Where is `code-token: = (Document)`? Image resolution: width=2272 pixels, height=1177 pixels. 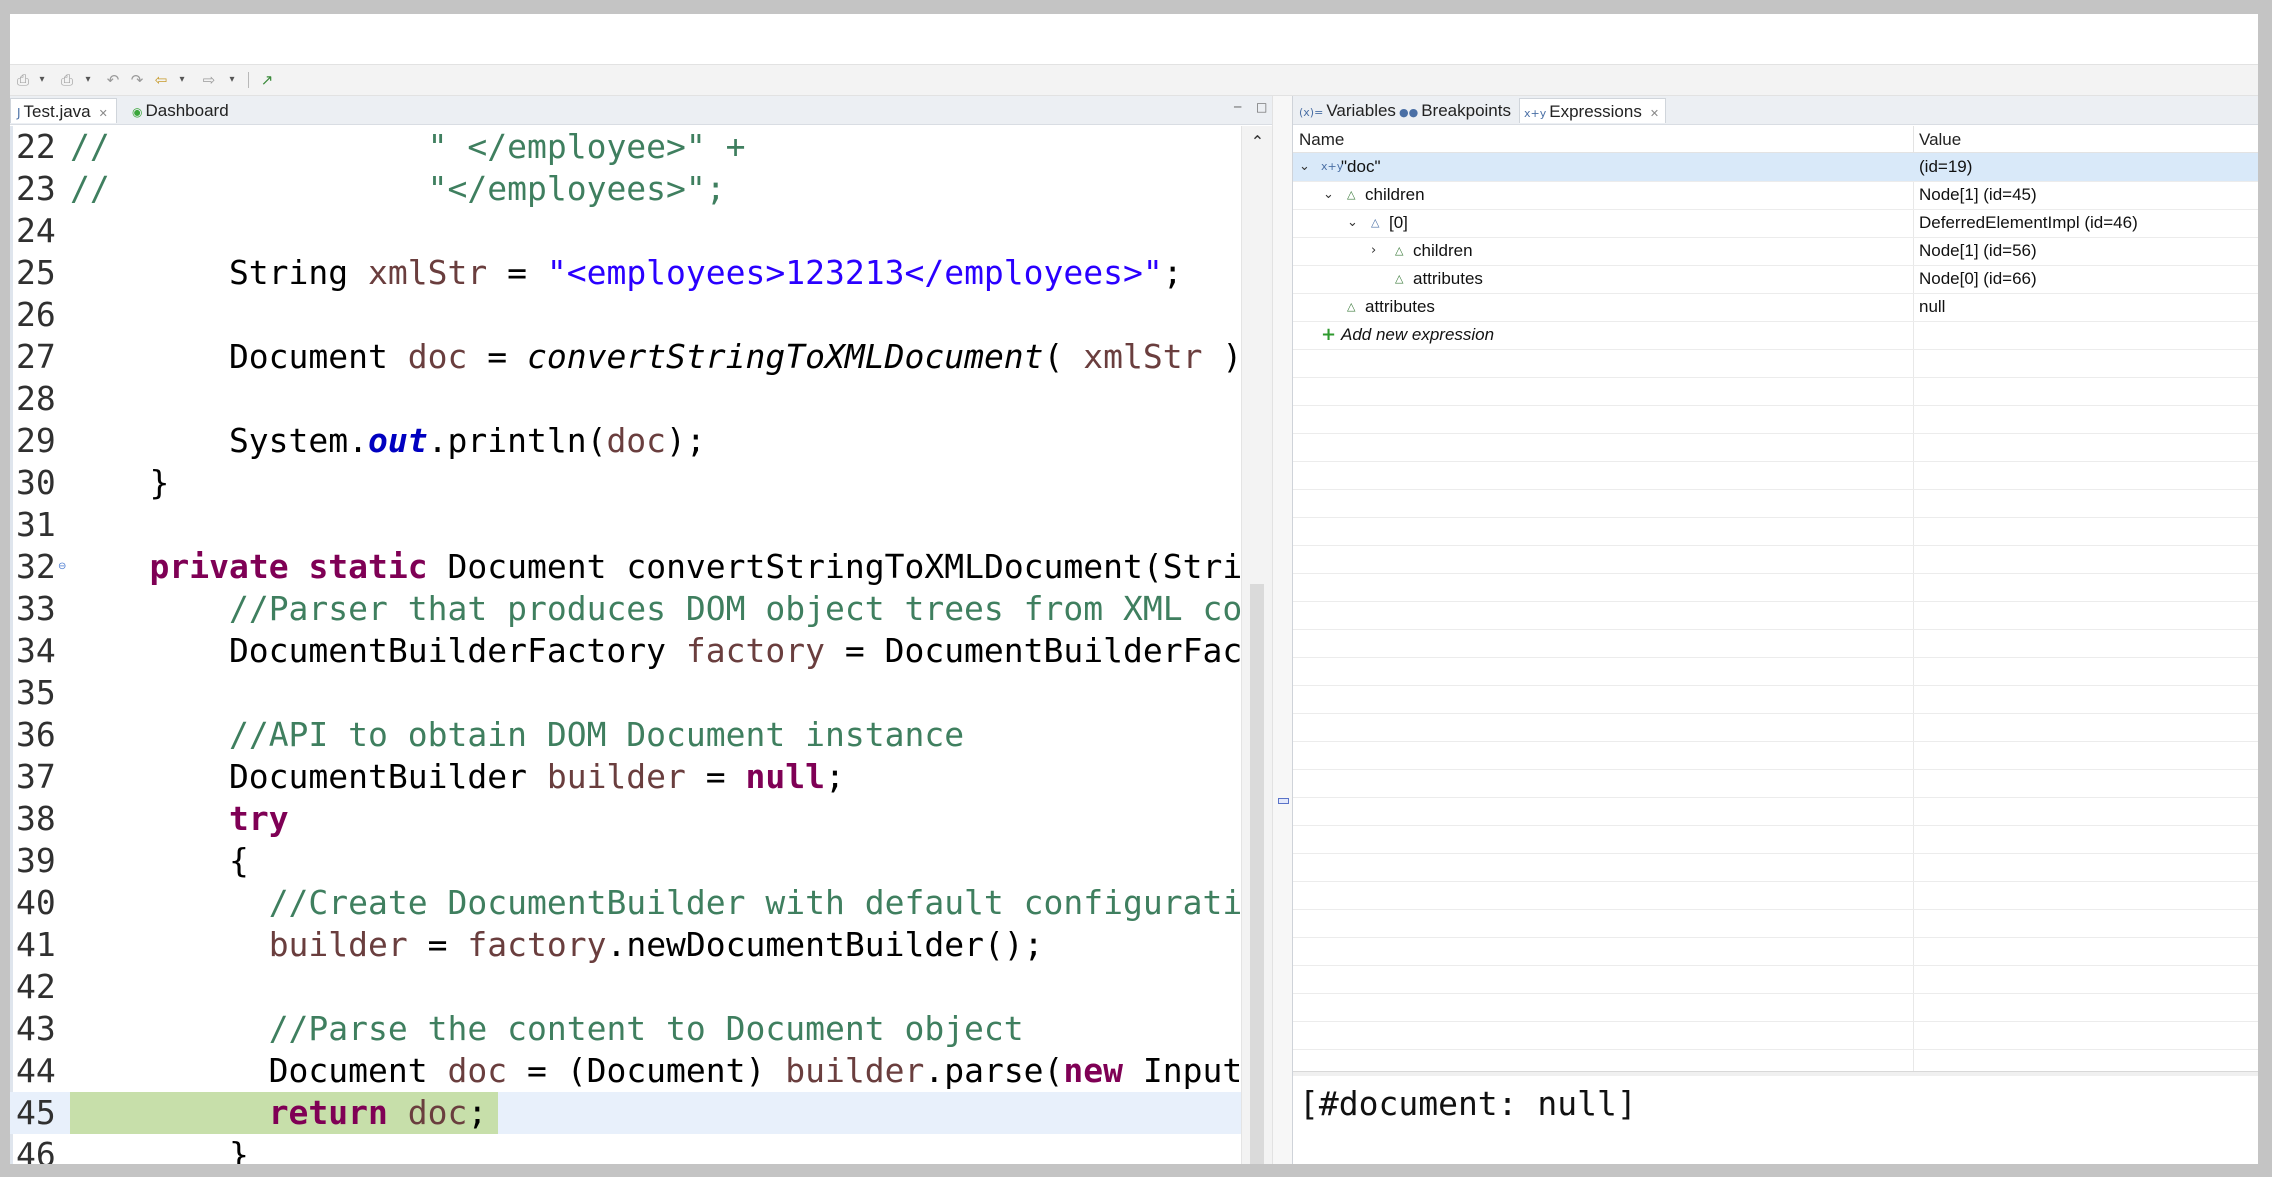
code-token: = (Document) is located at coordinates (646, 1070).